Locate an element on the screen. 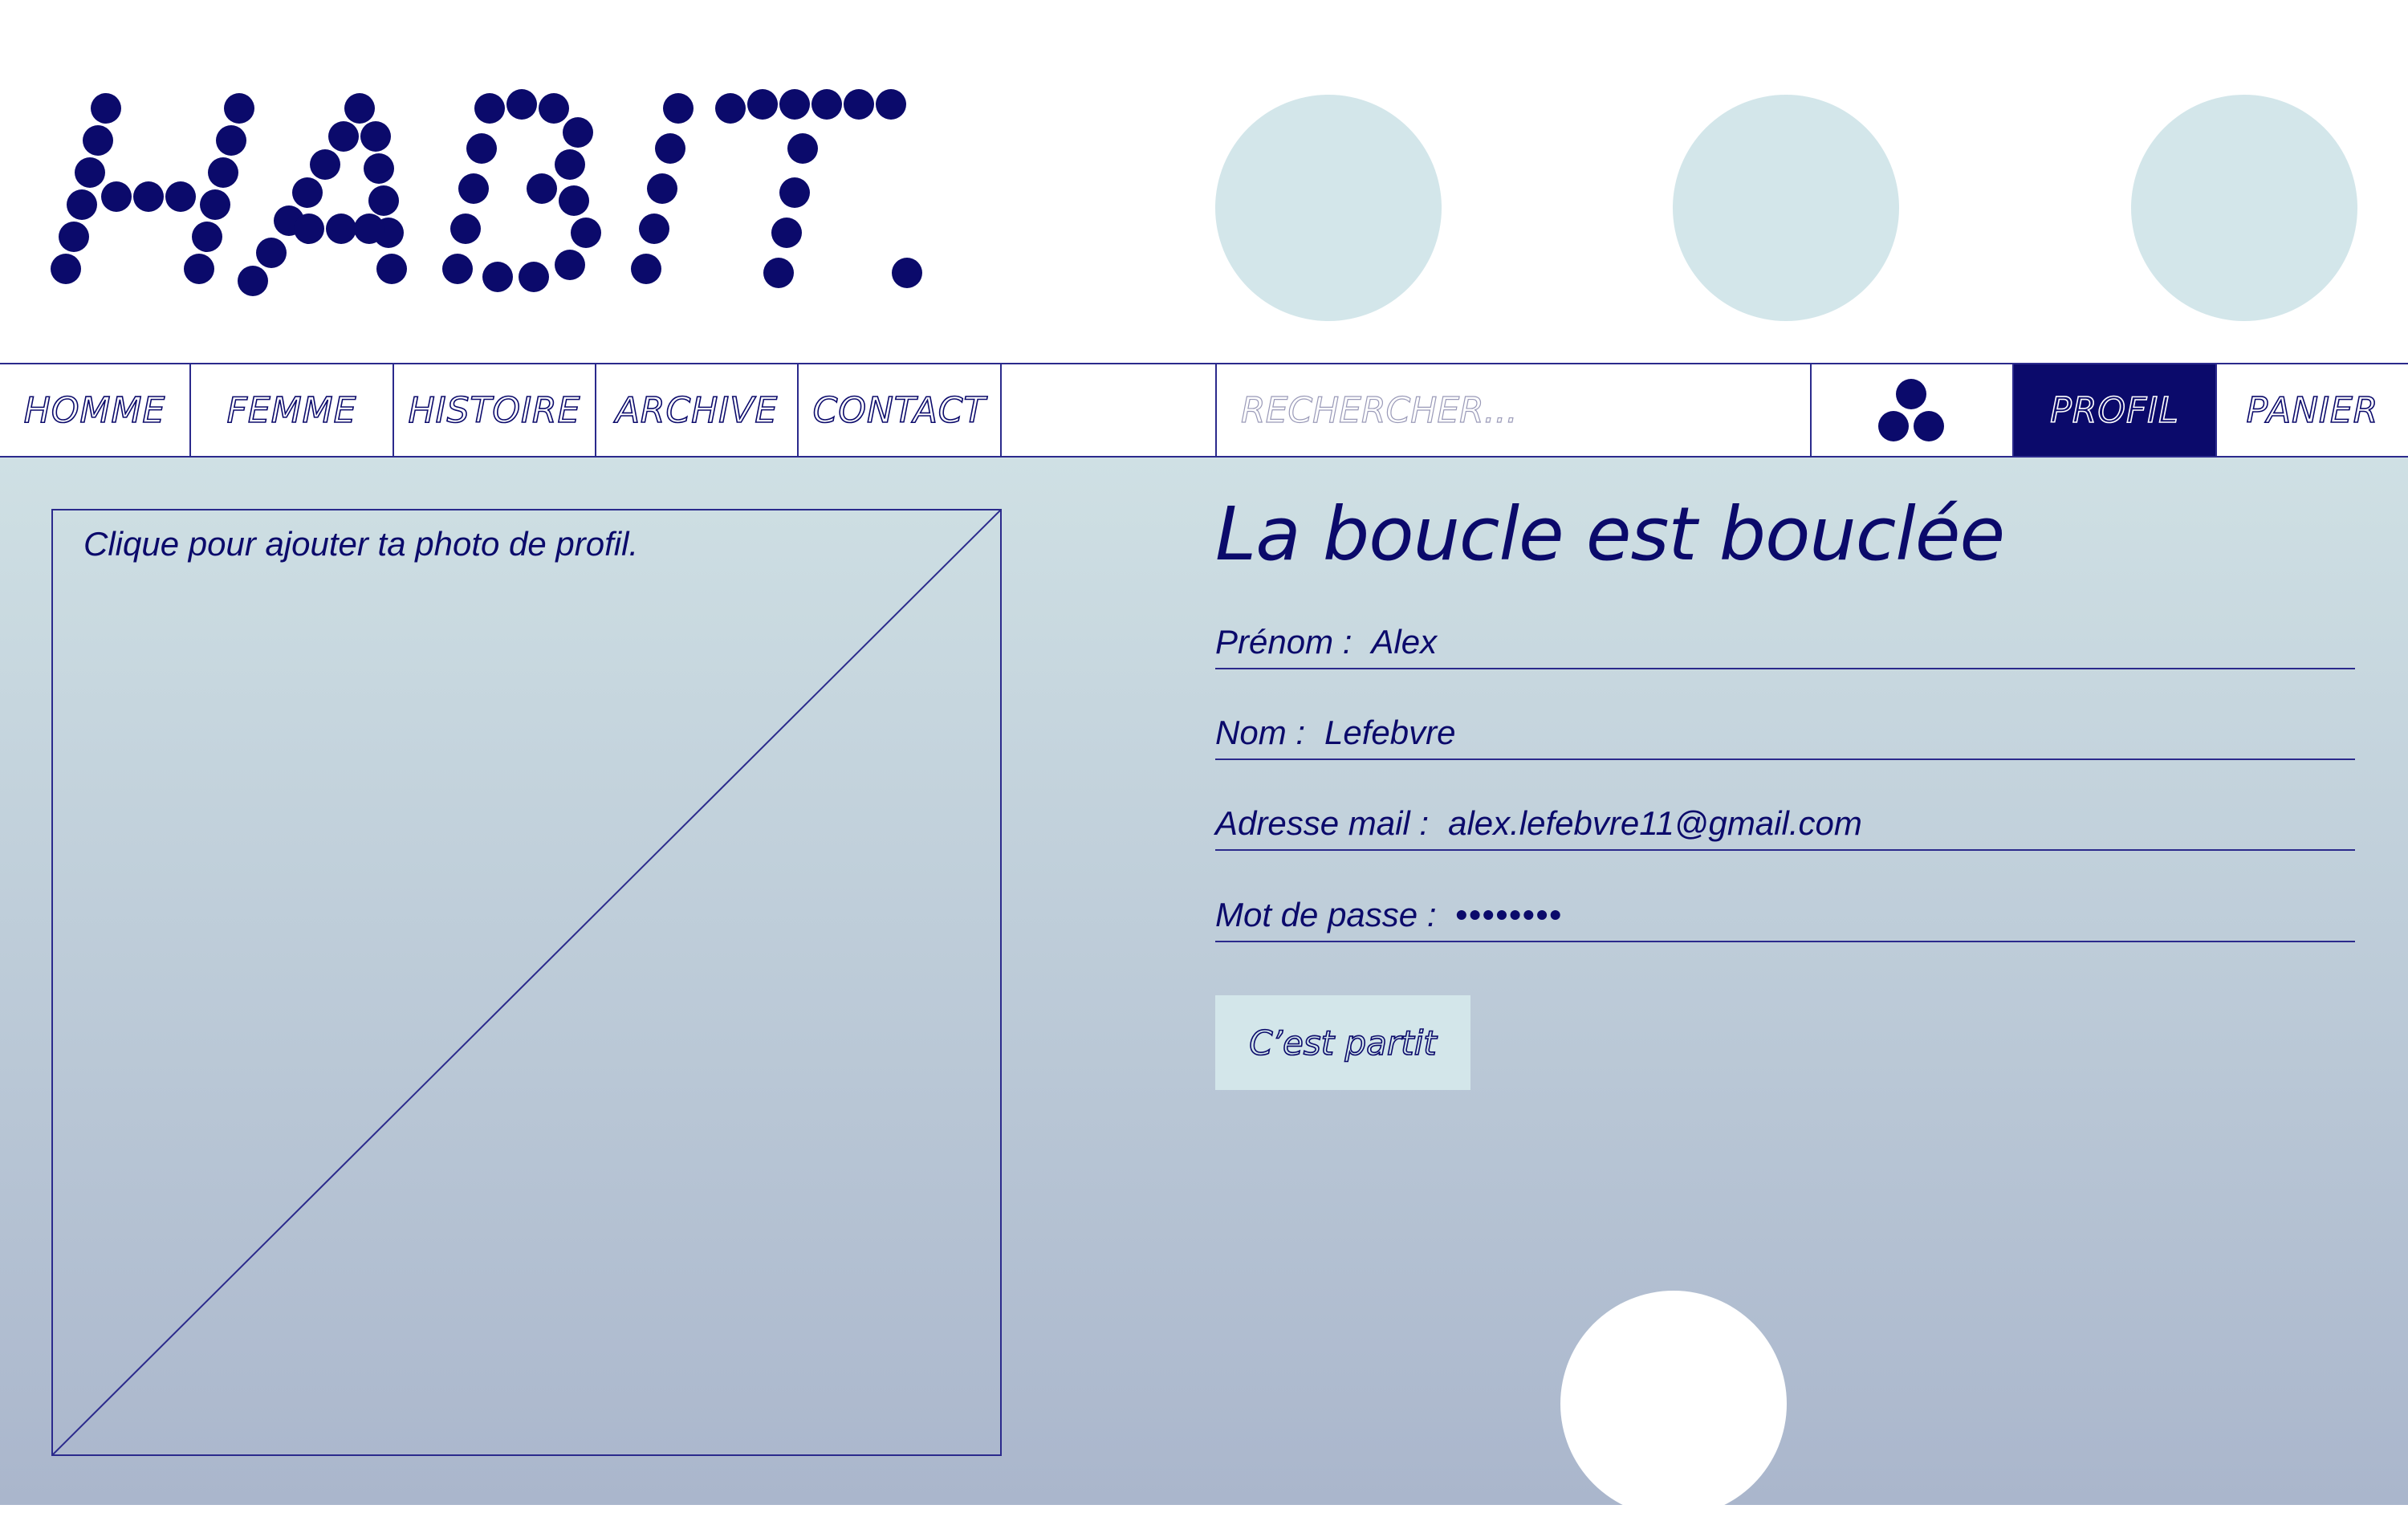 The width and height of the screenshot is (2408, 1517). password-value: •••••••• is located at coordinates (1509, 915).